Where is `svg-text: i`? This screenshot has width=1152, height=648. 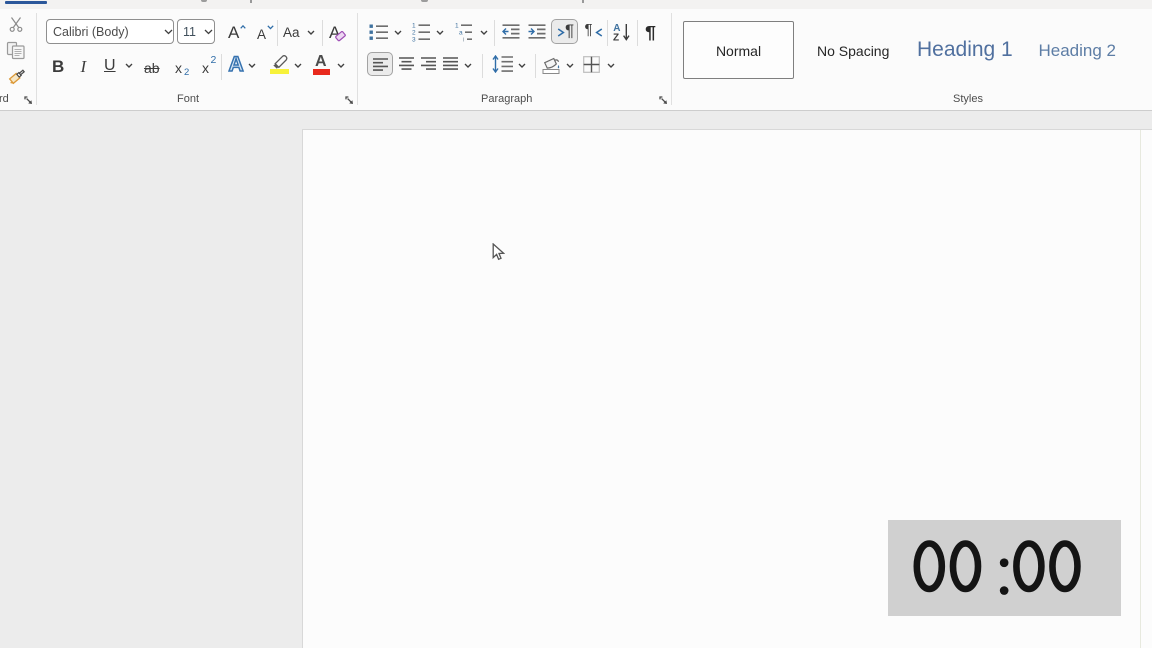
svg-text: i is located at coordinates (463, 40).